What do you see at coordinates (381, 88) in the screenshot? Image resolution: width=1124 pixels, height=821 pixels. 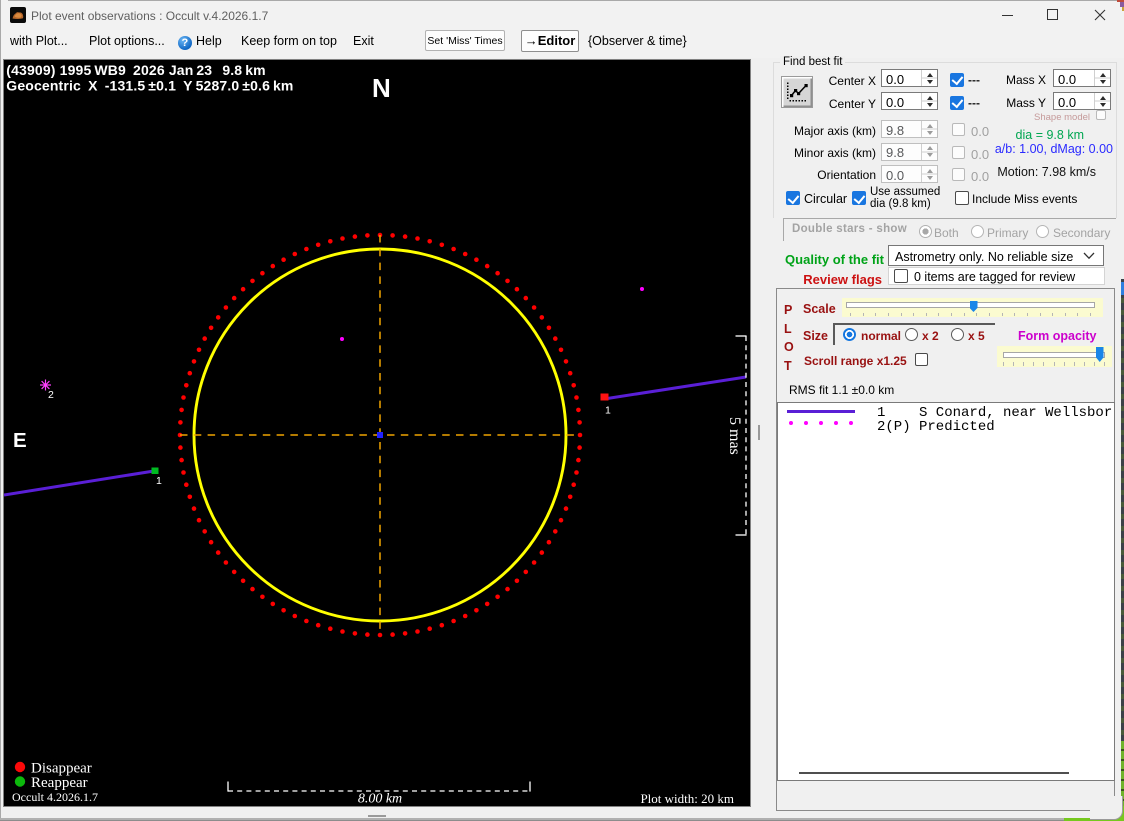 I see `svg-text: N` at bounding box center [381, 88].